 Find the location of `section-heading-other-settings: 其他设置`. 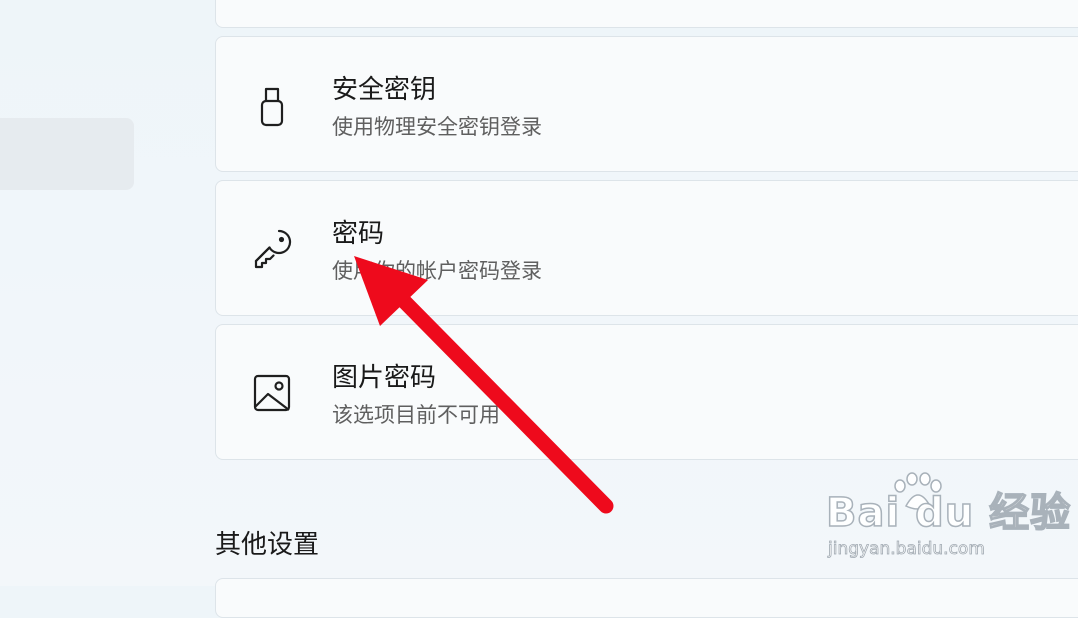

section-heading-other-settings: 其他设置 is located at coordinates (267, 545).